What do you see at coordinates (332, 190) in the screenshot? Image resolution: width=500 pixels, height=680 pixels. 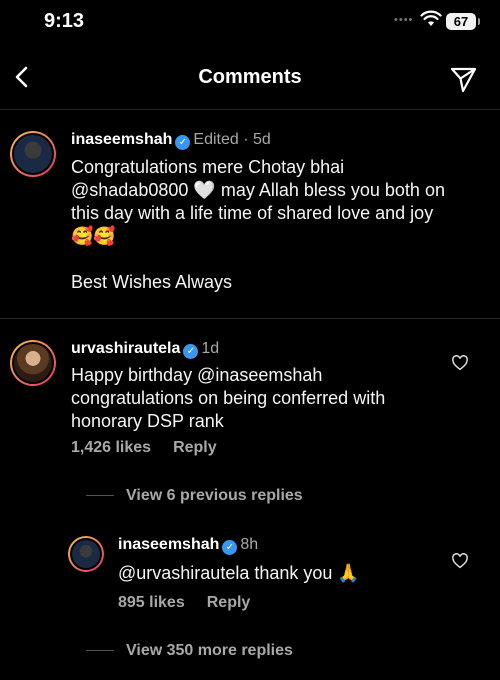 I see `caption-line-2-rest: may Allah bless you both on` at bounding box center [332, 190].